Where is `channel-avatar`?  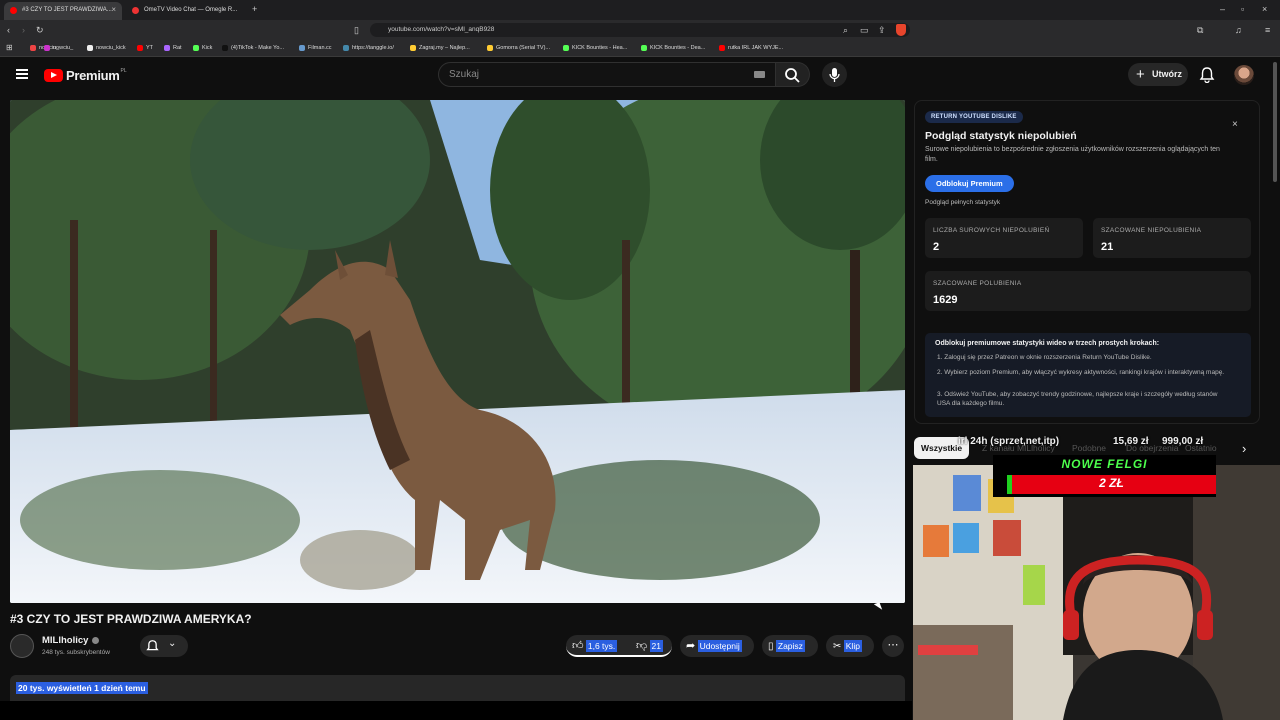 channel-avatar is located at coordinates (22, 646).